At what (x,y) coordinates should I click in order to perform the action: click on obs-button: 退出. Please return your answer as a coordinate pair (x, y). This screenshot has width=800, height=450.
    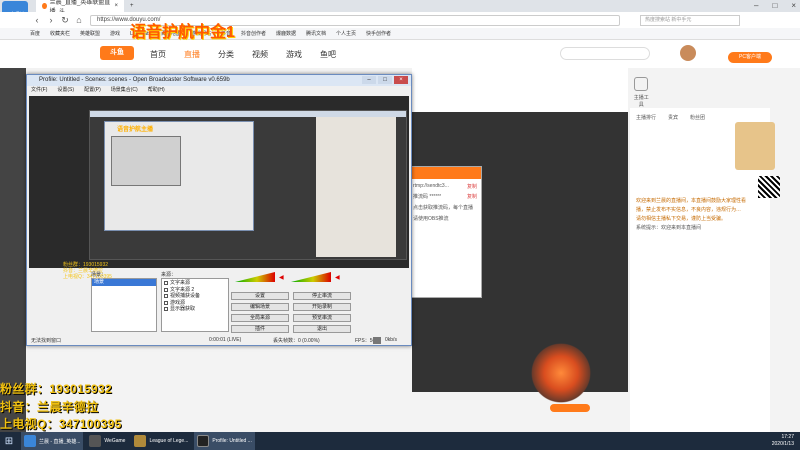
    Looking at the image, I should click on (322, 329).